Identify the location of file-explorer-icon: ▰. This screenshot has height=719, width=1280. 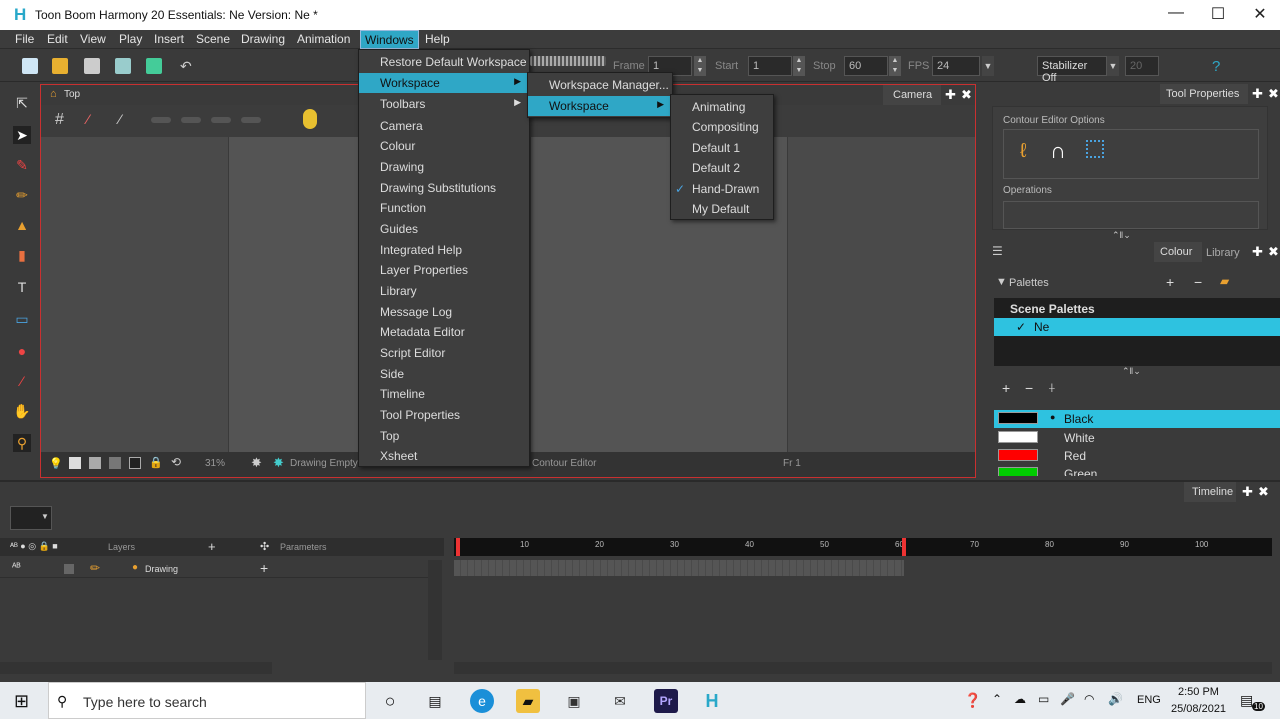
(528, 701).